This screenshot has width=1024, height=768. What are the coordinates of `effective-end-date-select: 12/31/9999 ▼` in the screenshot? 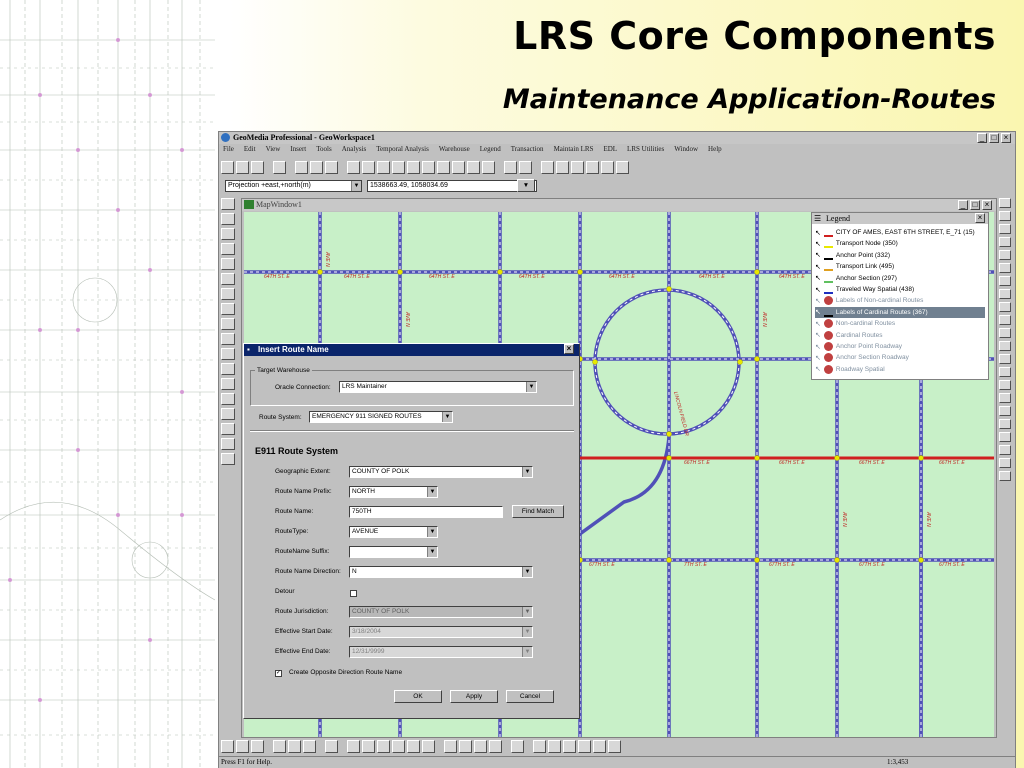 It's located at (441, 652).